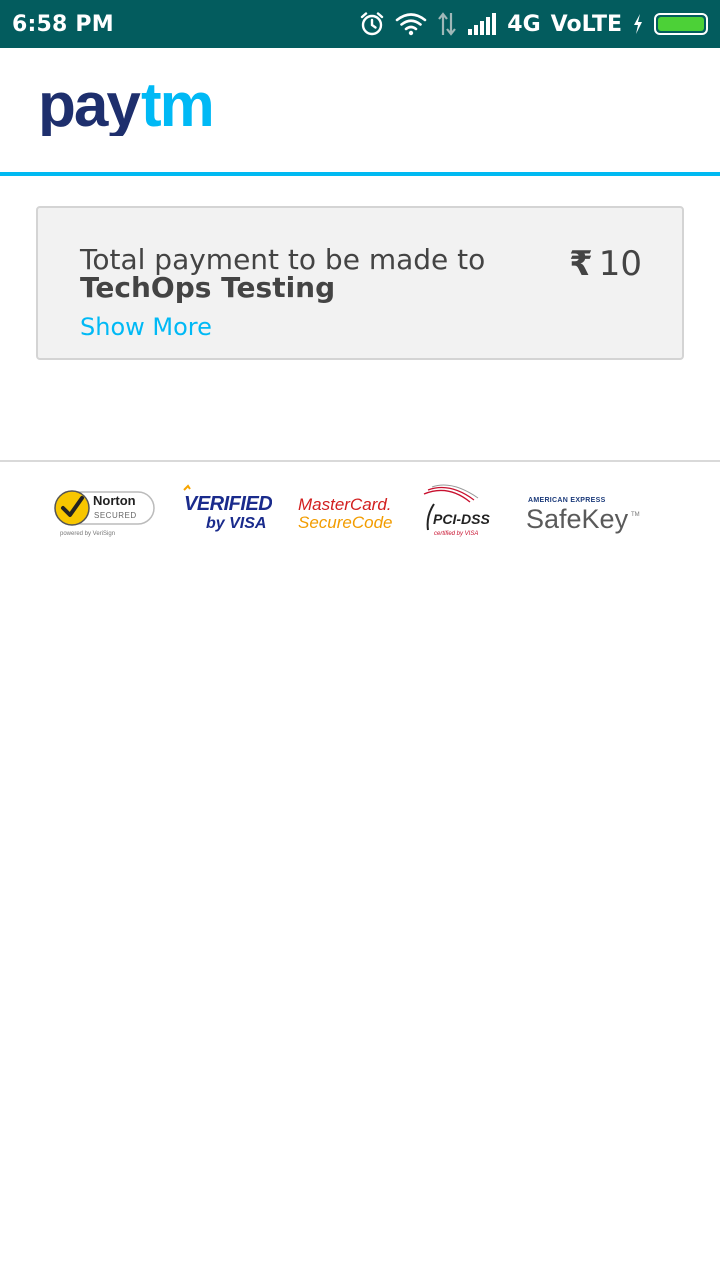 This screenshot has width=720, height=1280. What do you see at coordinates (577, 519) in the screenshot?
I see `amex-line2: SafeKey` at bounding box center [577, 519].